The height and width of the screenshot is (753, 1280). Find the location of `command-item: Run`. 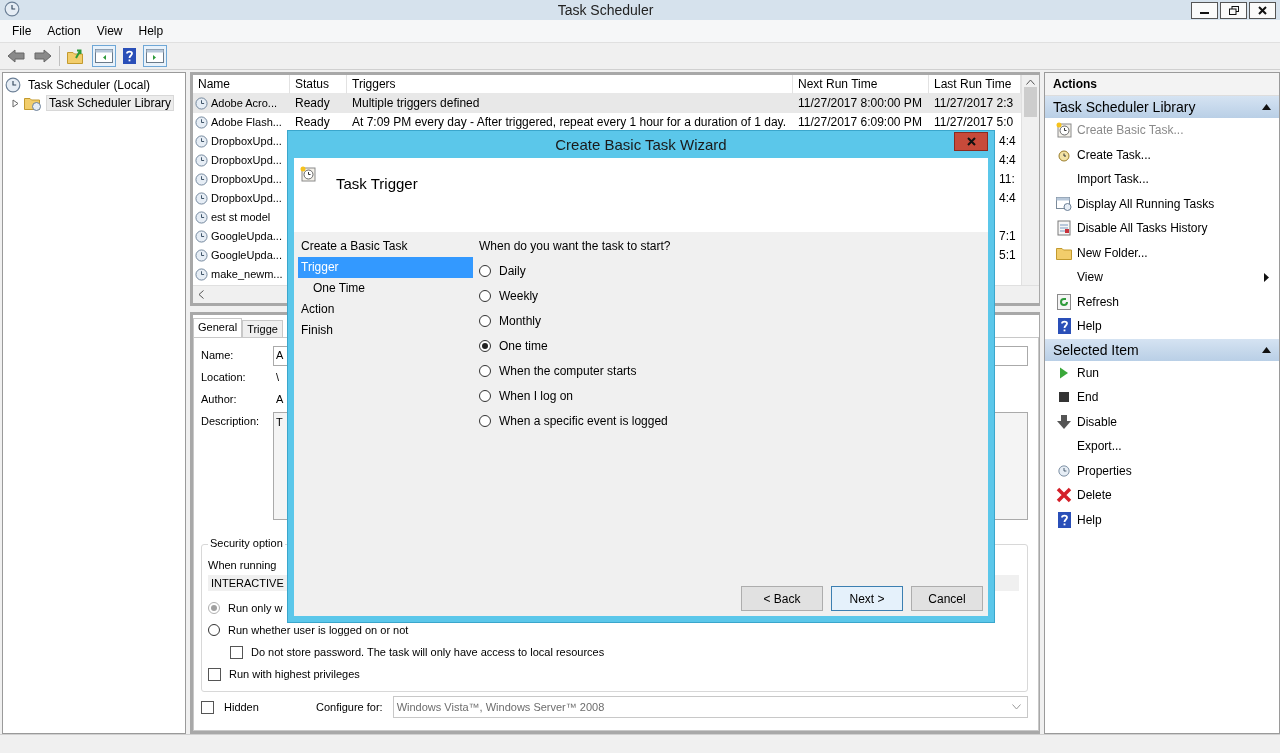

command-item: Run is located at coordinates (1162, 372).